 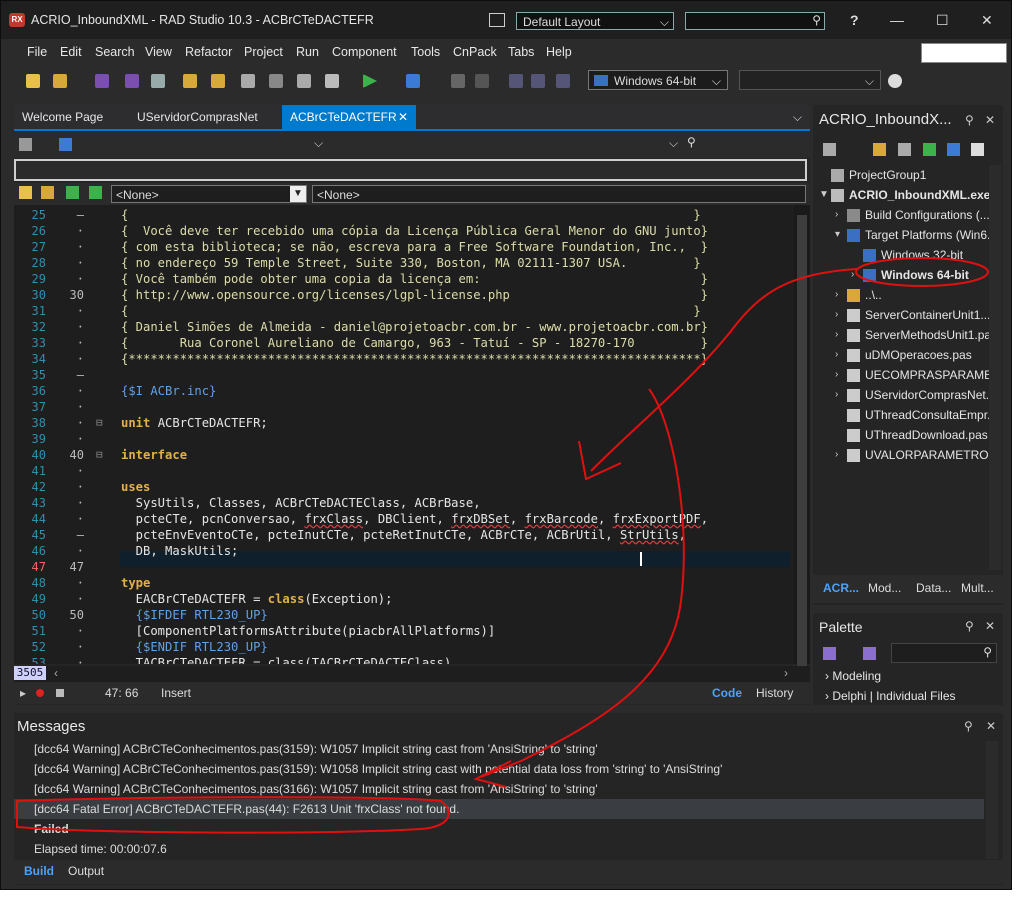 I want to click on toggle-form-unit-icon, so click(x=248, y=81).